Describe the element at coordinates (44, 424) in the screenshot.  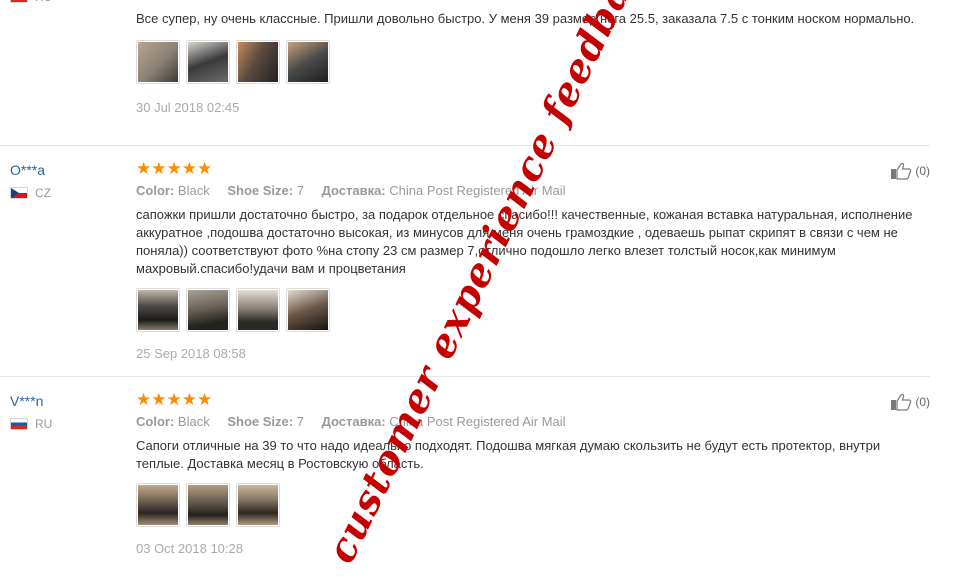
I see `country-code: RU` at that location.